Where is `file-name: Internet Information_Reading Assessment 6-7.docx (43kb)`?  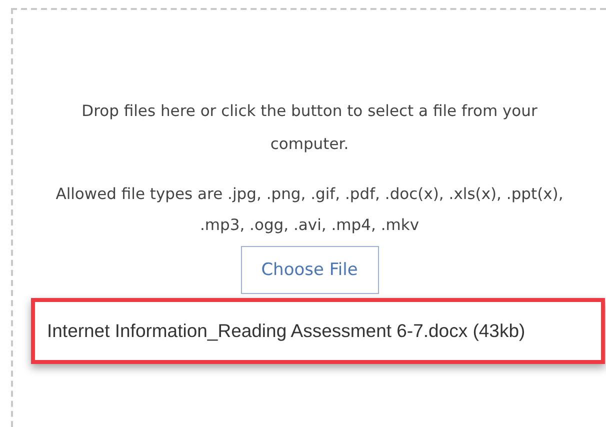
file-name: Internet Information_Reading Assessment 6-7.docx (43kb) is located at coordinates (286, 331).